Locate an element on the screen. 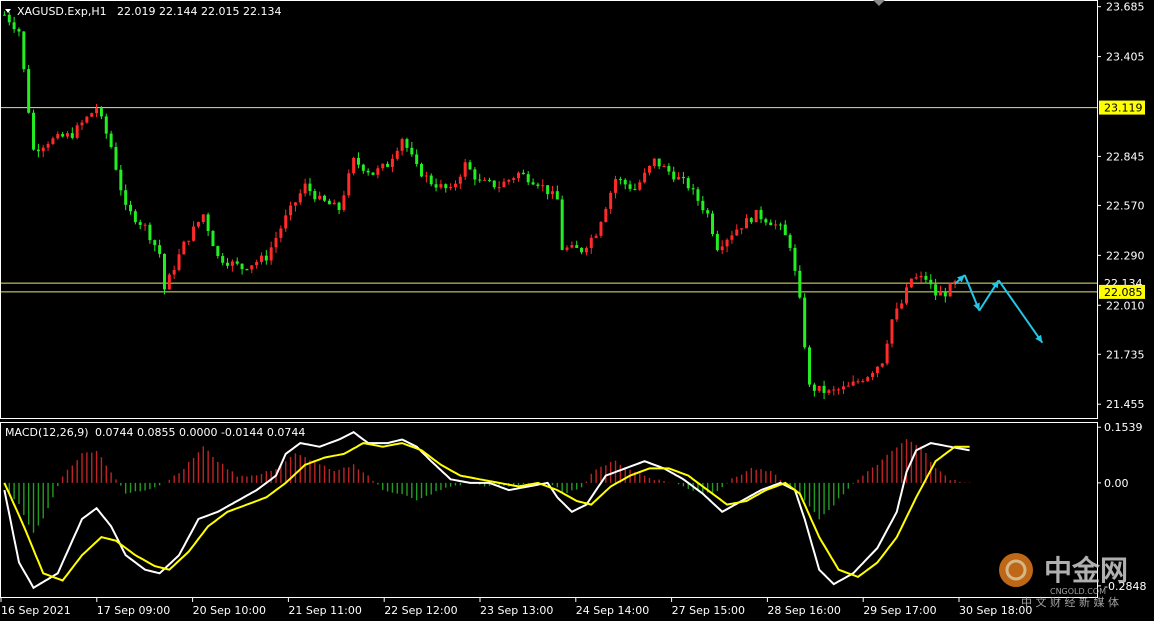 This screenshot has height=621, width=1154. price-tick-label: 22.290 is located at coordinates (1125, 255).